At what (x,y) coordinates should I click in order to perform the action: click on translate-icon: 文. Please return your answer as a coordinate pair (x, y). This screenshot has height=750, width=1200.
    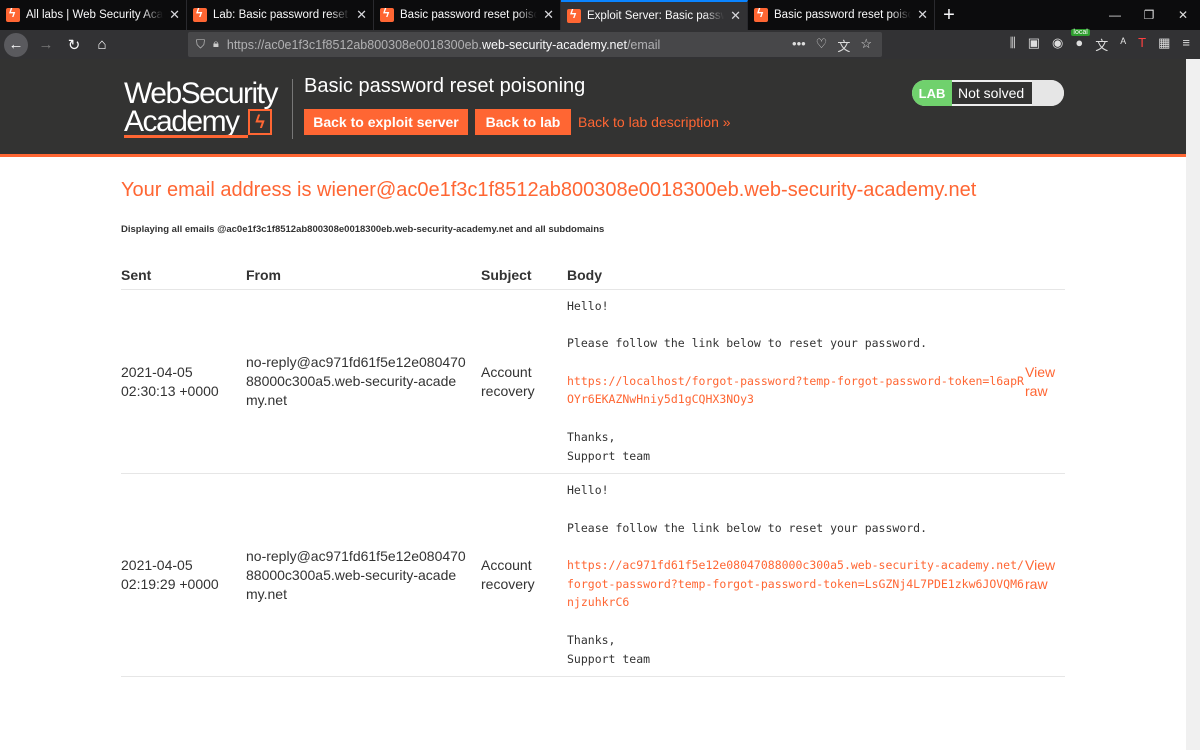
    Looking at the image, I should click on (843, 45).